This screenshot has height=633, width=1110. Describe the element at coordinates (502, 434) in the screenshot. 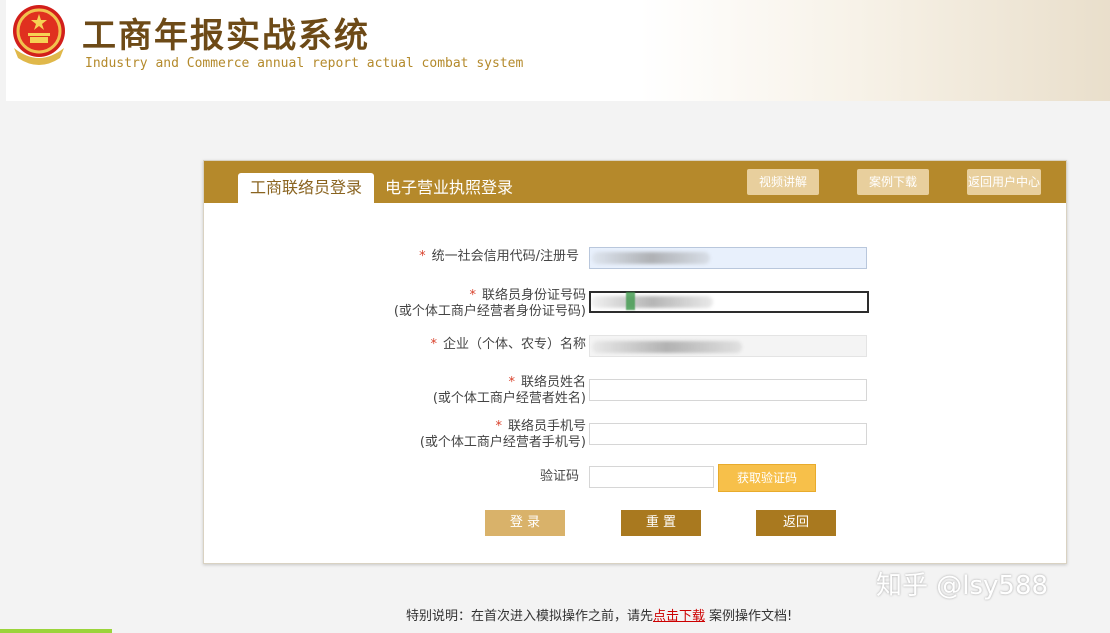

I see `contact-phone-label: * 联络员手机号 (或个体工商户经营者手机号)` at that location.